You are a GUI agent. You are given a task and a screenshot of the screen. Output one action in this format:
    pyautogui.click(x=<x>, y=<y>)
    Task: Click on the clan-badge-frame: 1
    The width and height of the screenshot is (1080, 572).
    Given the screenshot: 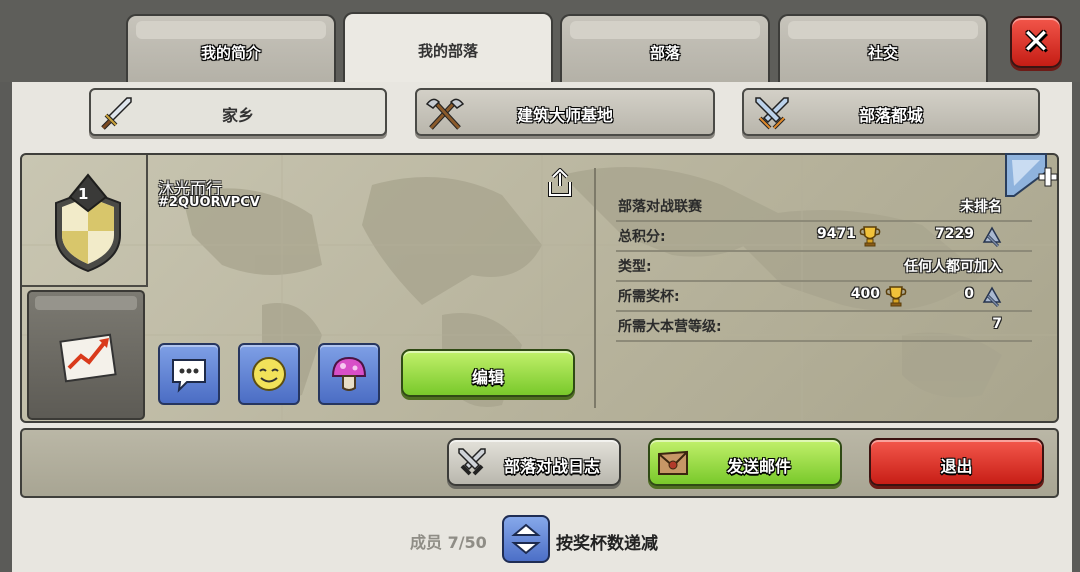 What is the action you would take?
    pyautogui.click(x=85, y=221)
    